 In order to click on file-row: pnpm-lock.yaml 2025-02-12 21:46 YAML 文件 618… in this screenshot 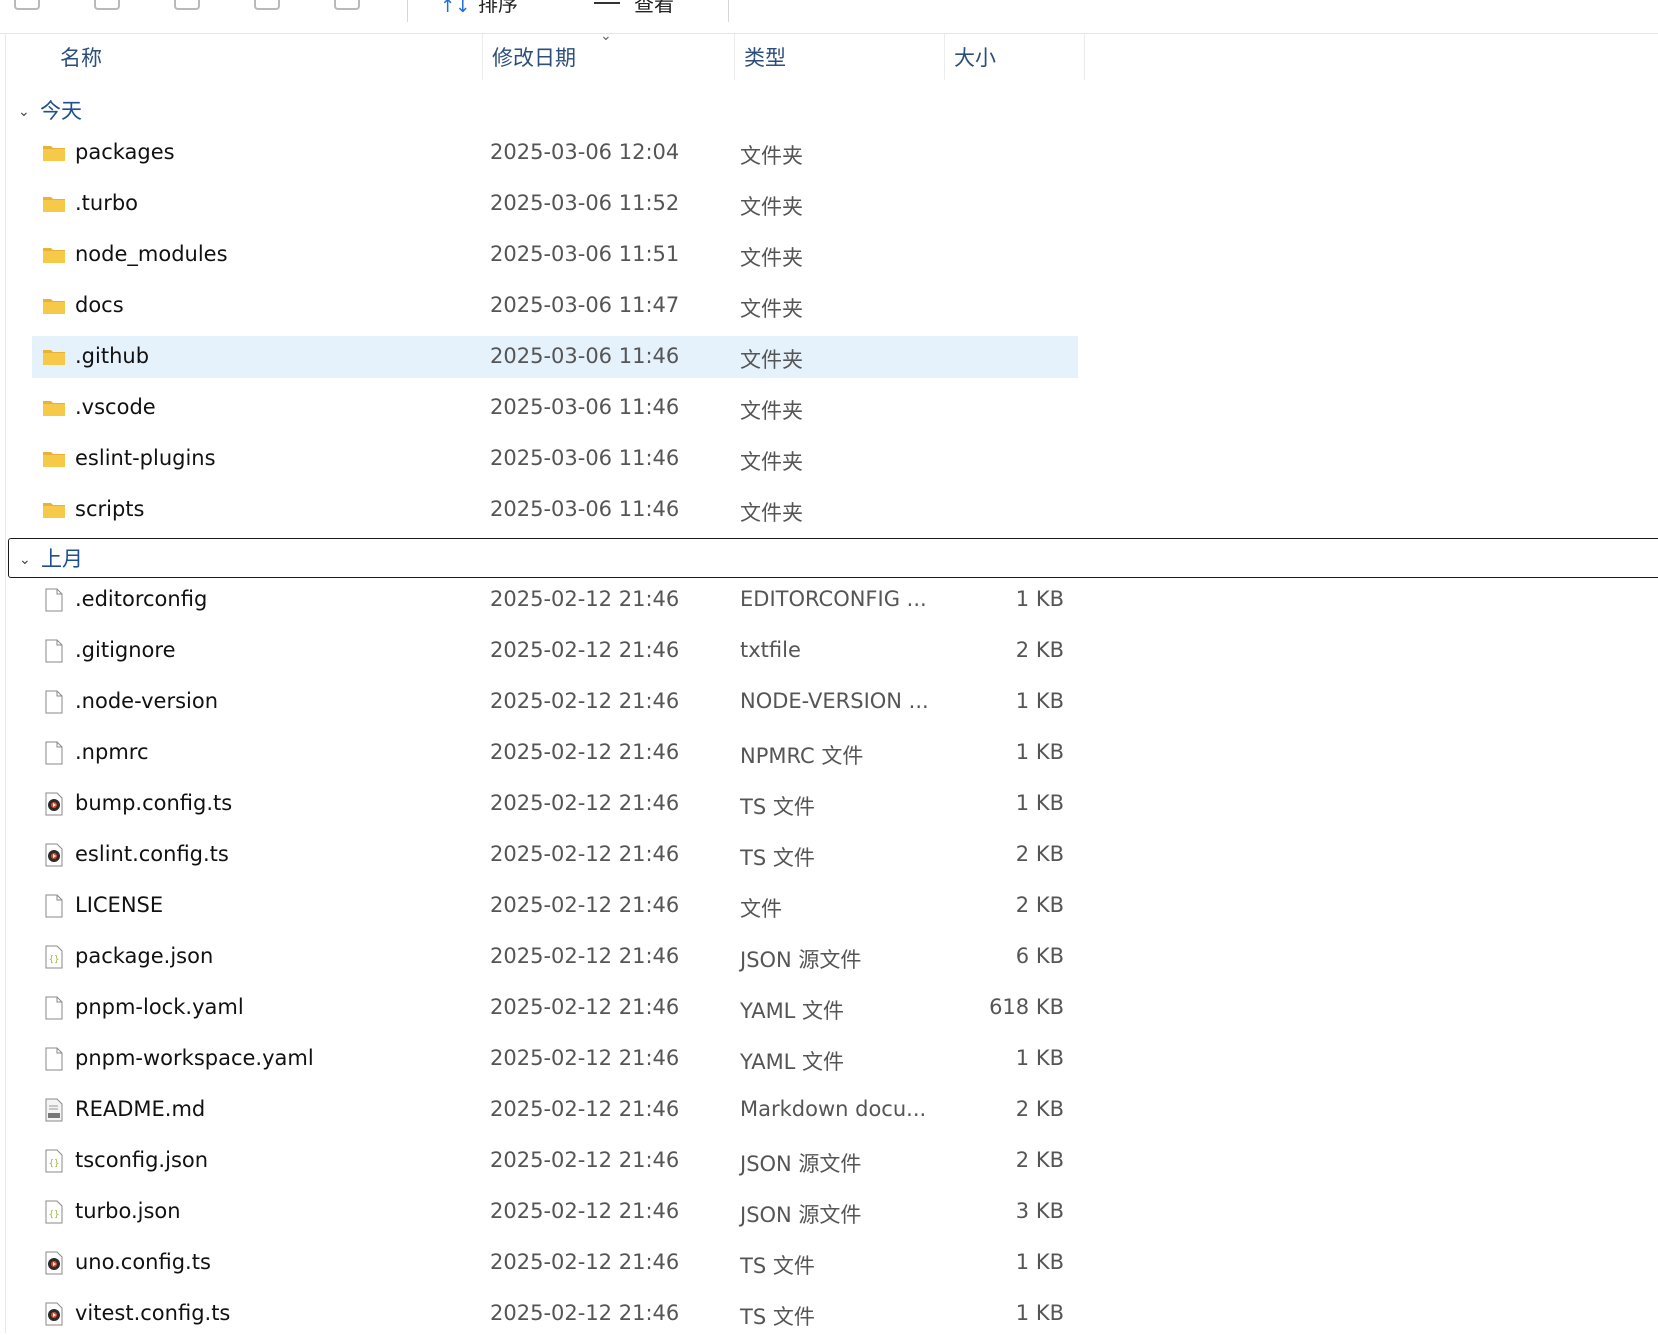, I will do `click(555, 1008)`.